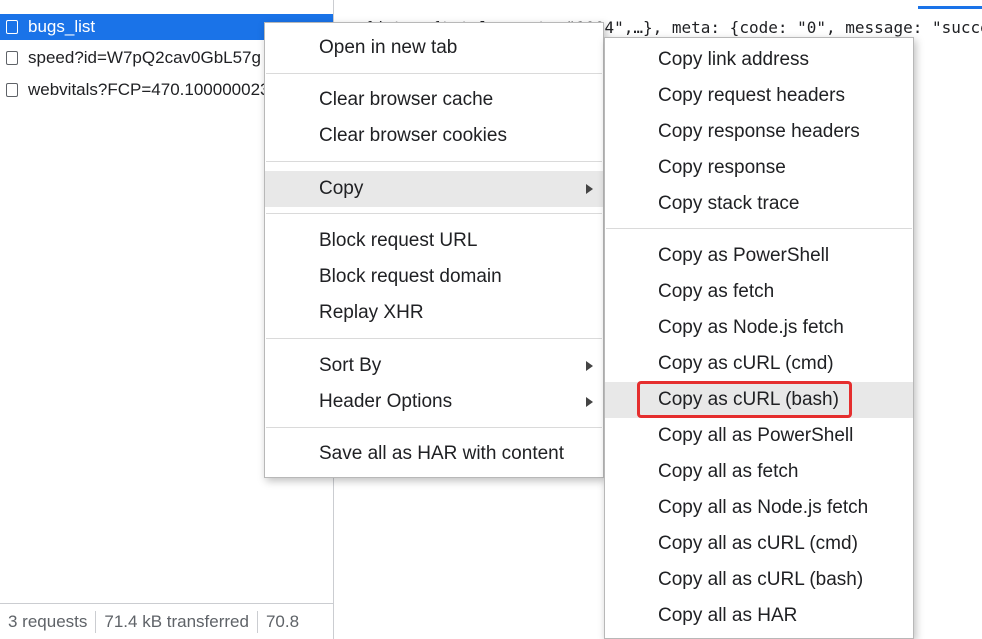  Describe the element at coordinates (413, 135) in the screenshot. I see `menu-item-label: Clear browser cookies` at that location.